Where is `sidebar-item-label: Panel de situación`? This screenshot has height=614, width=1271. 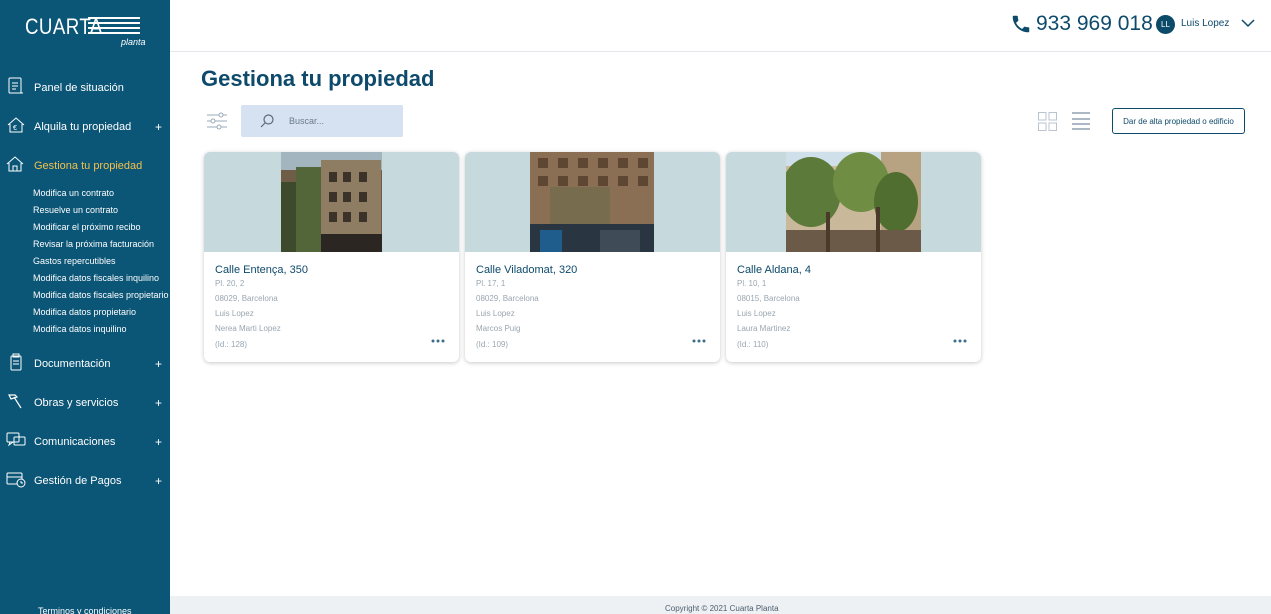 sidebar-item-label: Panel de situación is located at coordinates (79, 87).